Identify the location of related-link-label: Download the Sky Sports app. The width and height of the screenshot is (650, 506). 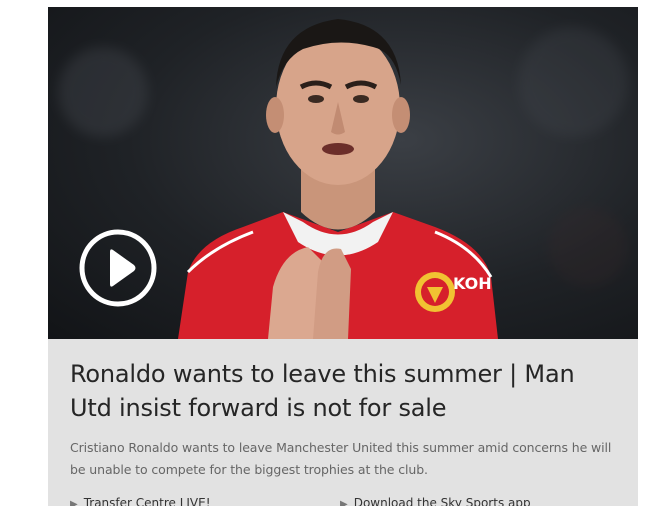
(442, 501).